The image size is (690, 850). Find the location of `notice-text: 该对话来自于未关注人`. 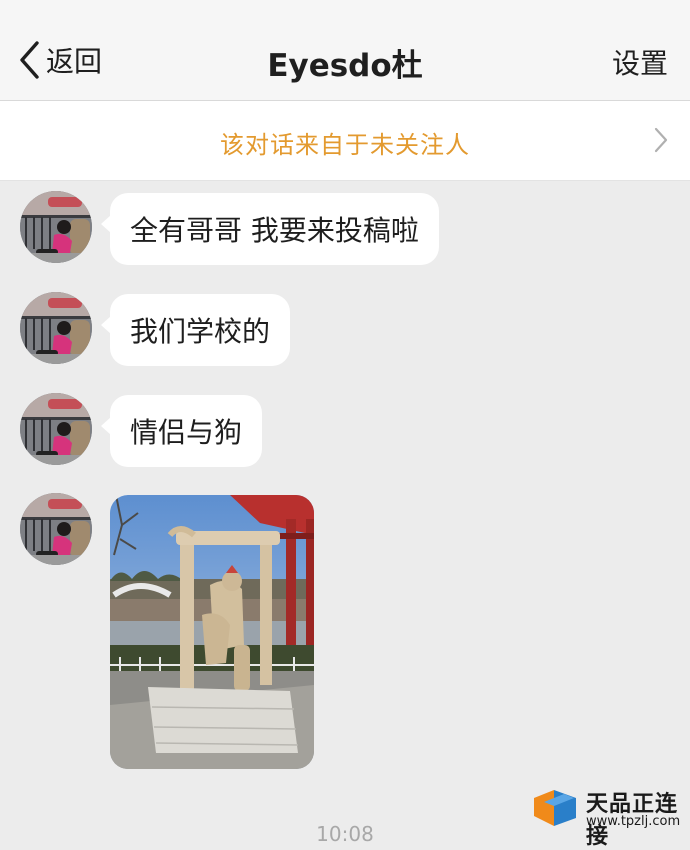

notice-text: 该对话来自于未关注人 is located at coordinates (345, 145).